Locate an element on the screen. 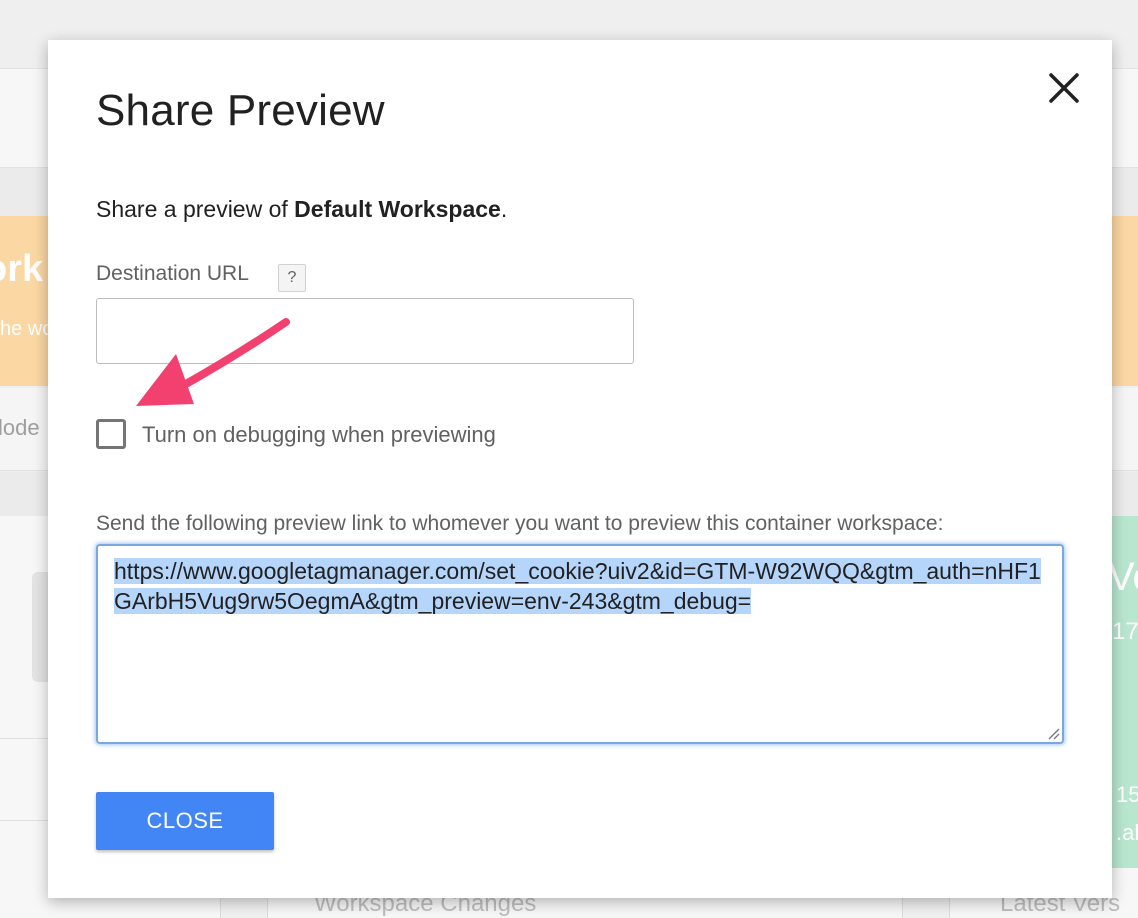 The image size is (1138, 918). debug-checkbox-label: Turn on debugging when previewing is located at coordinates (319, 435).